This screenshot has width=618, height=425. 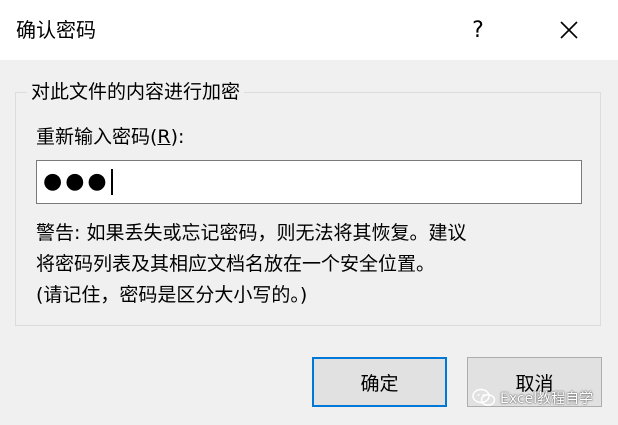 What do you see at coordinates (136, 92) in the screenshot?
I see `group-legend: 对此文件的内容进行加密` at bounding box center [136, 92].